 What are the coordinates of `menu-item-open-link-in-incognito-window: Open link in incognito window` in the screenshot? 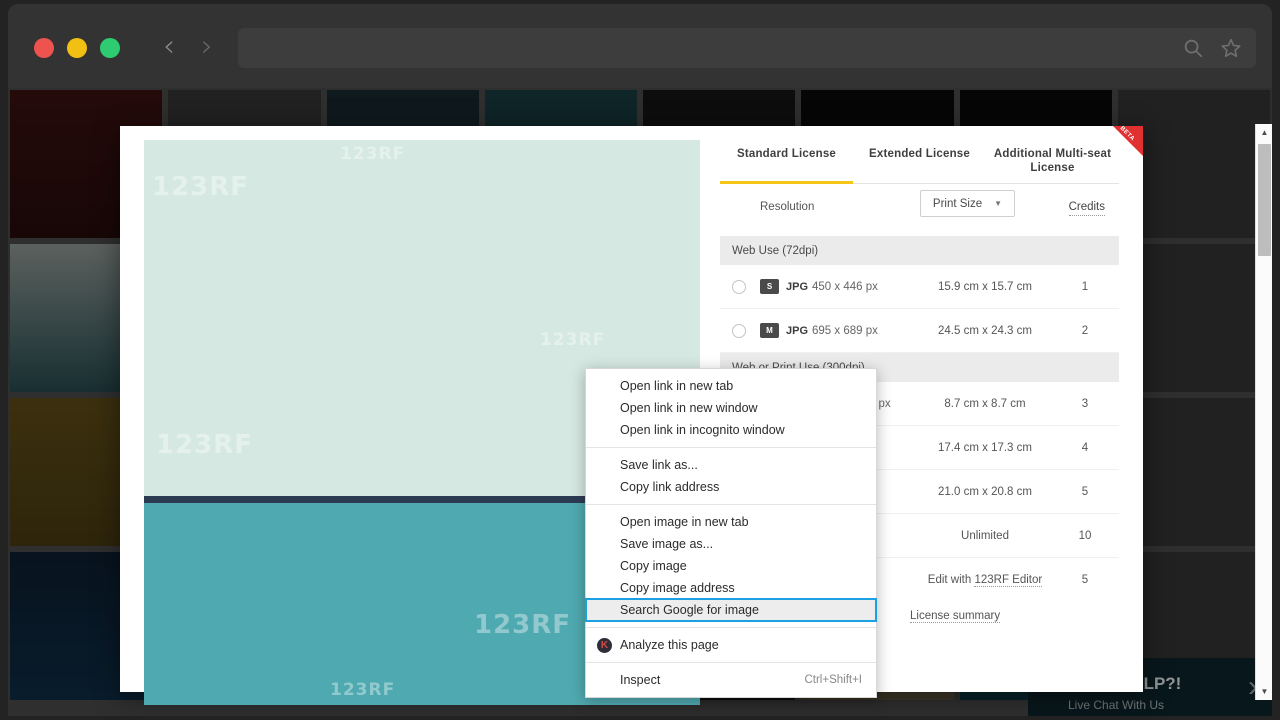 It's located at (731, 430).